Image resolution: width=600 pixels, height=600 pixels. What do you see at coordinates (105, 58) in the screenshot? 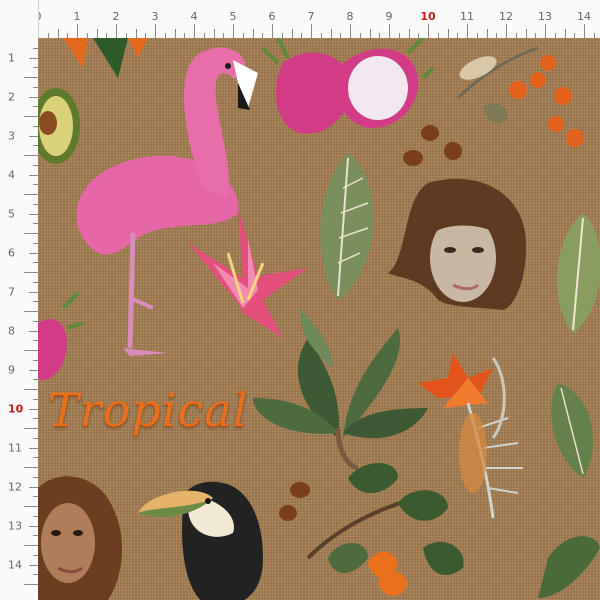
I see `orange-fronds-icon` at bounding box center [105, 58].